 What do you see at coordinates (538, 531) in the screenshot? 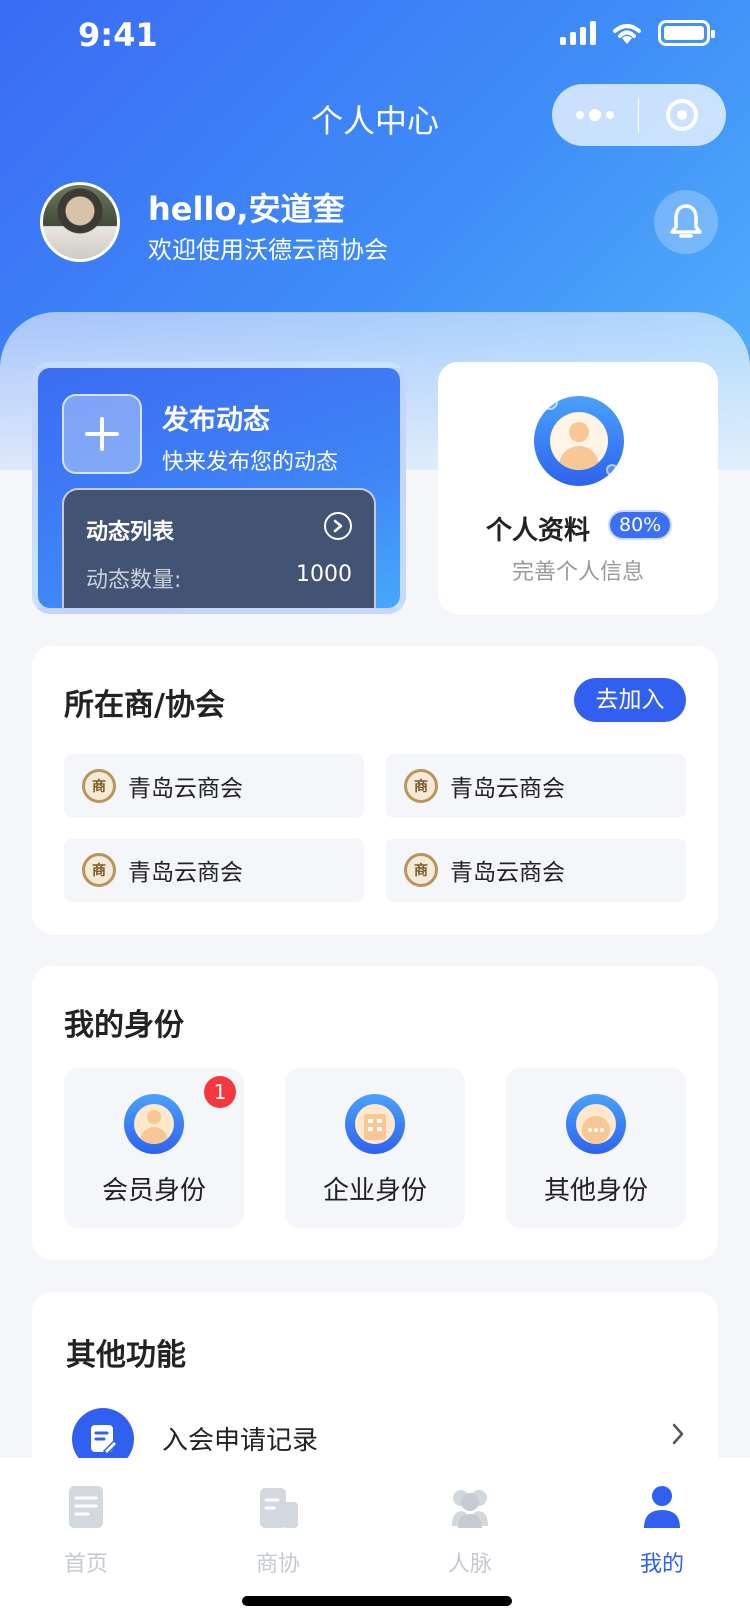
I see `profile-title: 个人资料` at bounding box center [538, 531].